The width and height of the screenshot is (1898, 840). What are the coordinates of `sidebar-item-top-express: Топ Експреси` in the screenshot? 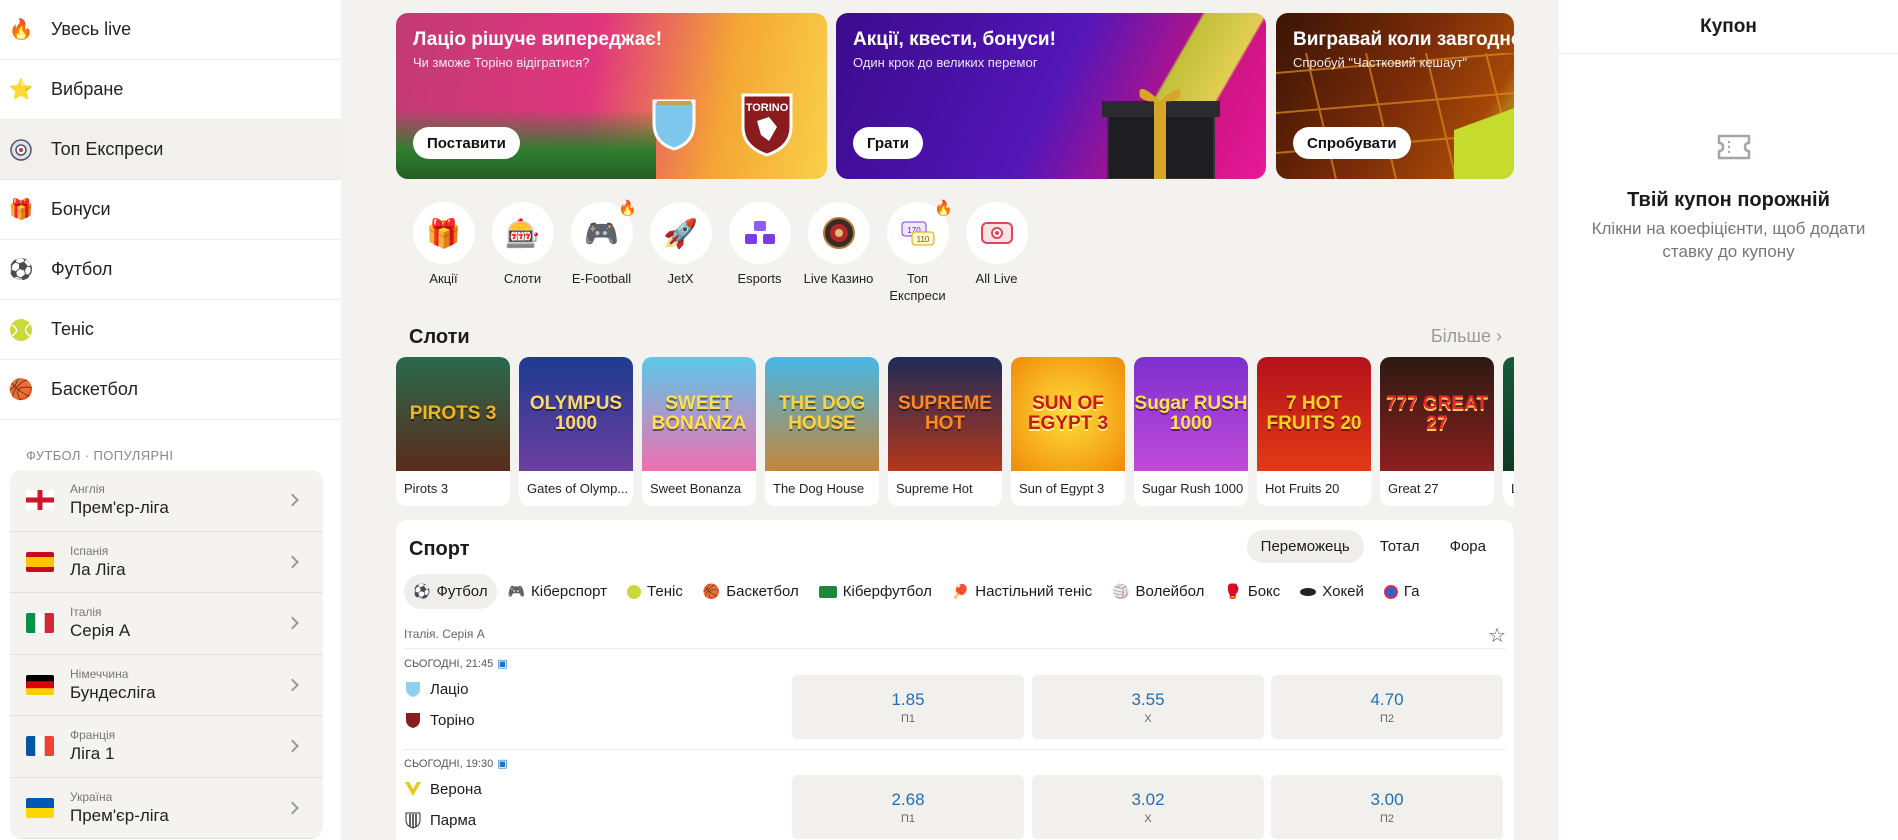 It's located at (170, 150).